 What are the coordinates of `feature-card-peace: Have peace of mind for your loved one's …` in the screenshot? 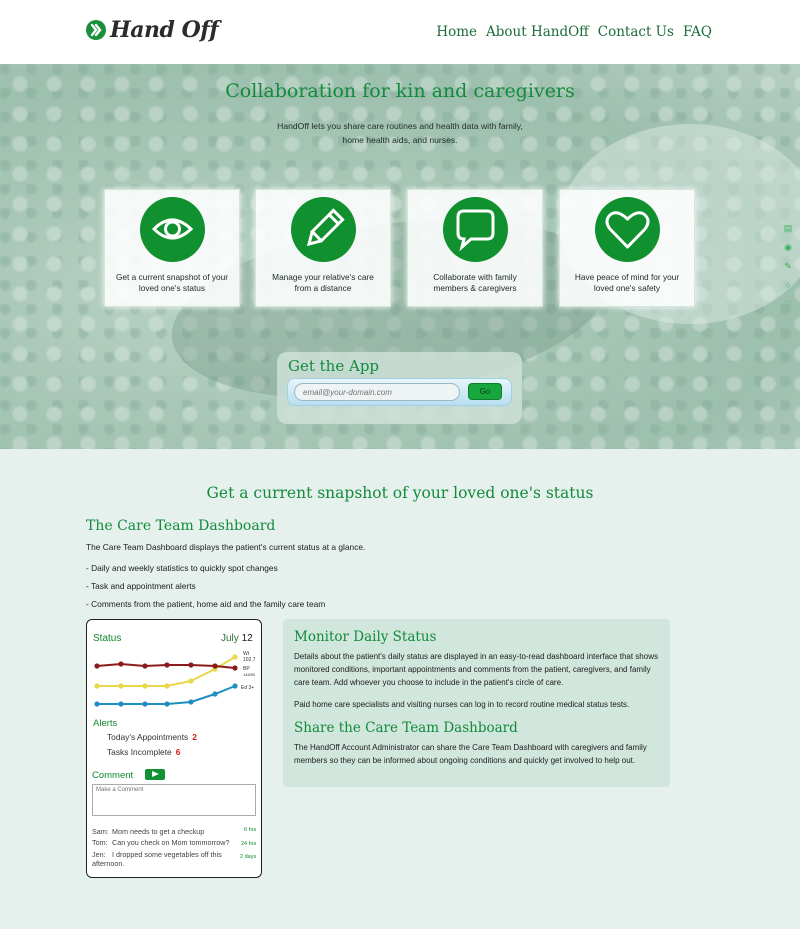 It's located at (627, 248).